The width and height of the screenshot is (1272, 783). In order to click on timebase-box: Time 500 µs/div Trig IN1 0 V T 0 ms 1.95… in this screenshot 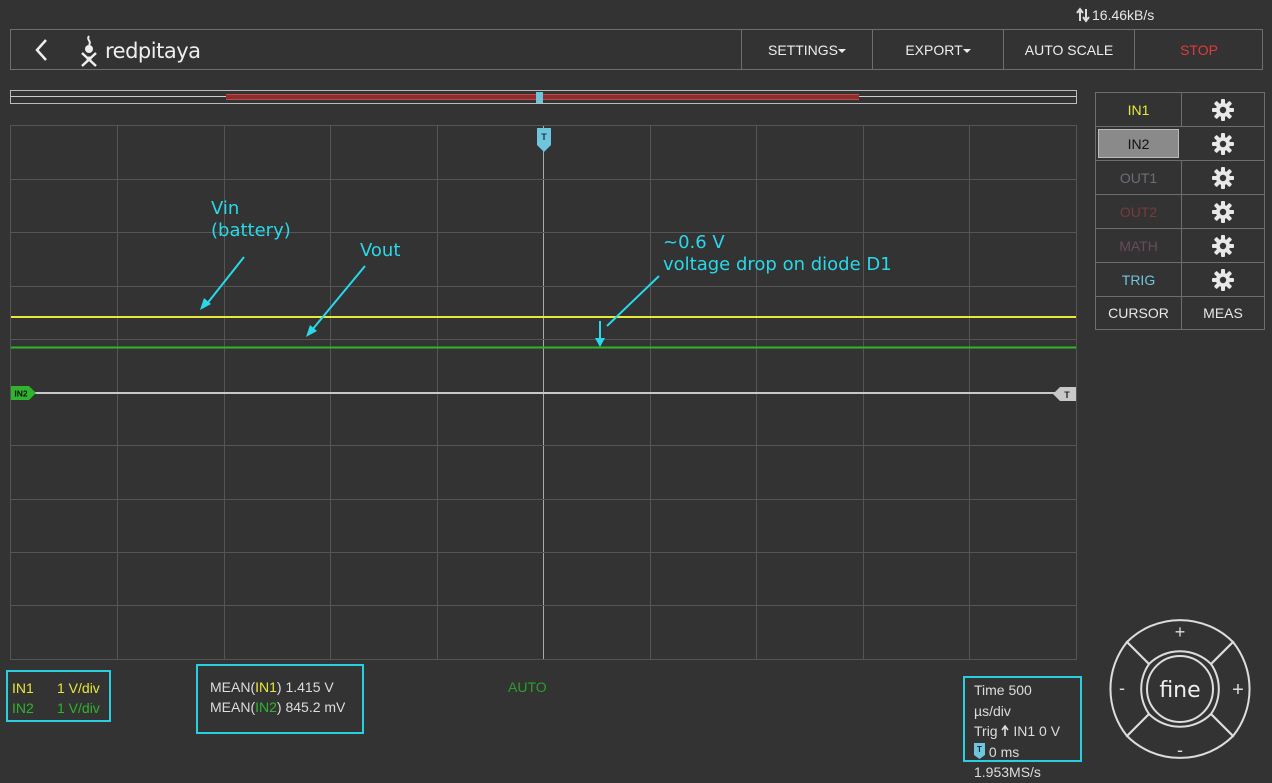, I will do `click(1022, 728)`.